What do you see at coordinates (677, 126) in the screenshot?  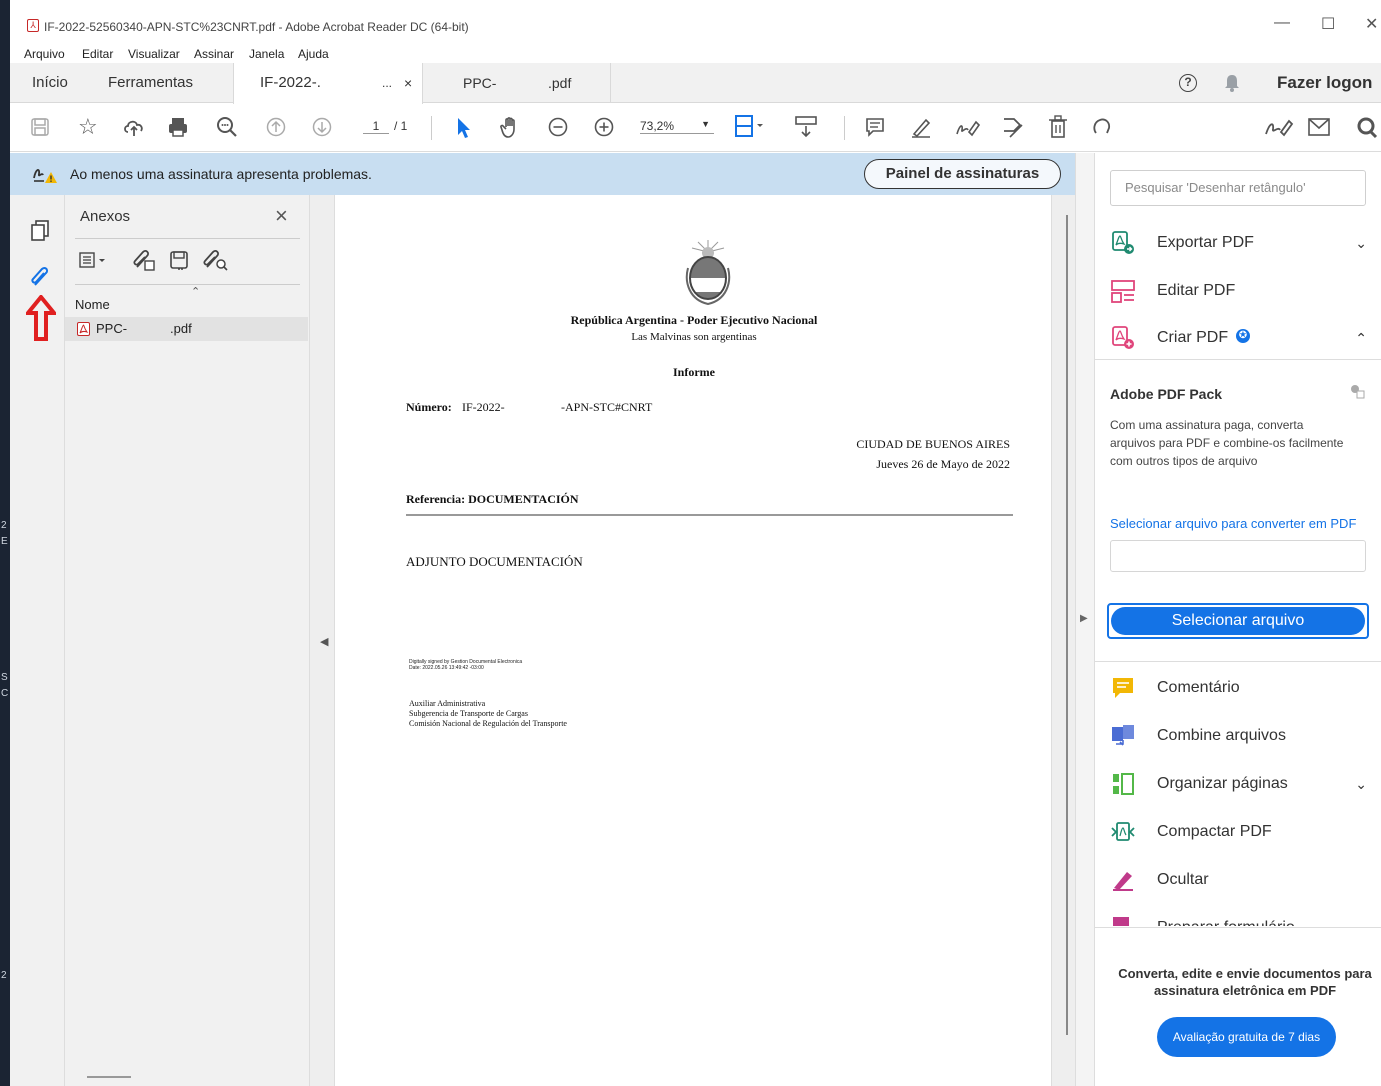 I see `zoom-level-select: 73,2% ▼` at bounding box center [677, 126].